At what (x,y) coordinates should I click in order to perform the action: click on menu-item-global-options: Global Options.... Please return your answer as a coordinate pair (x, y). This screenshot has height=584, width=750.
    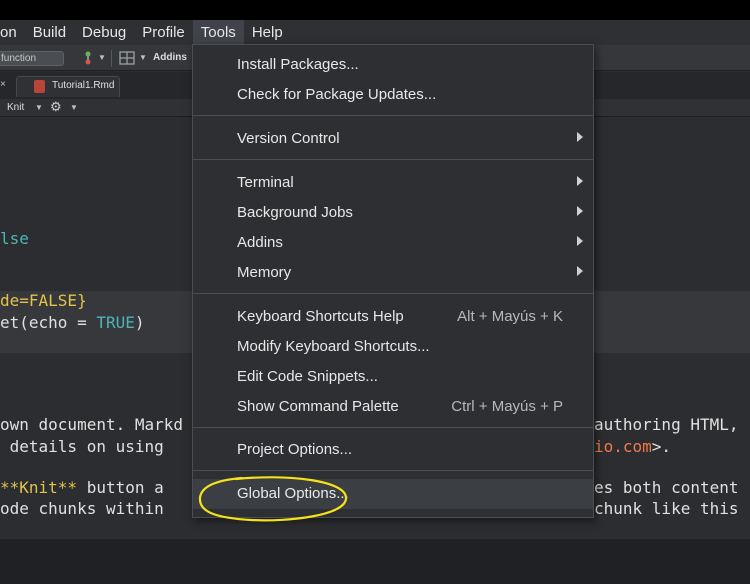
    Looking at the image, I should click on (393, 494).